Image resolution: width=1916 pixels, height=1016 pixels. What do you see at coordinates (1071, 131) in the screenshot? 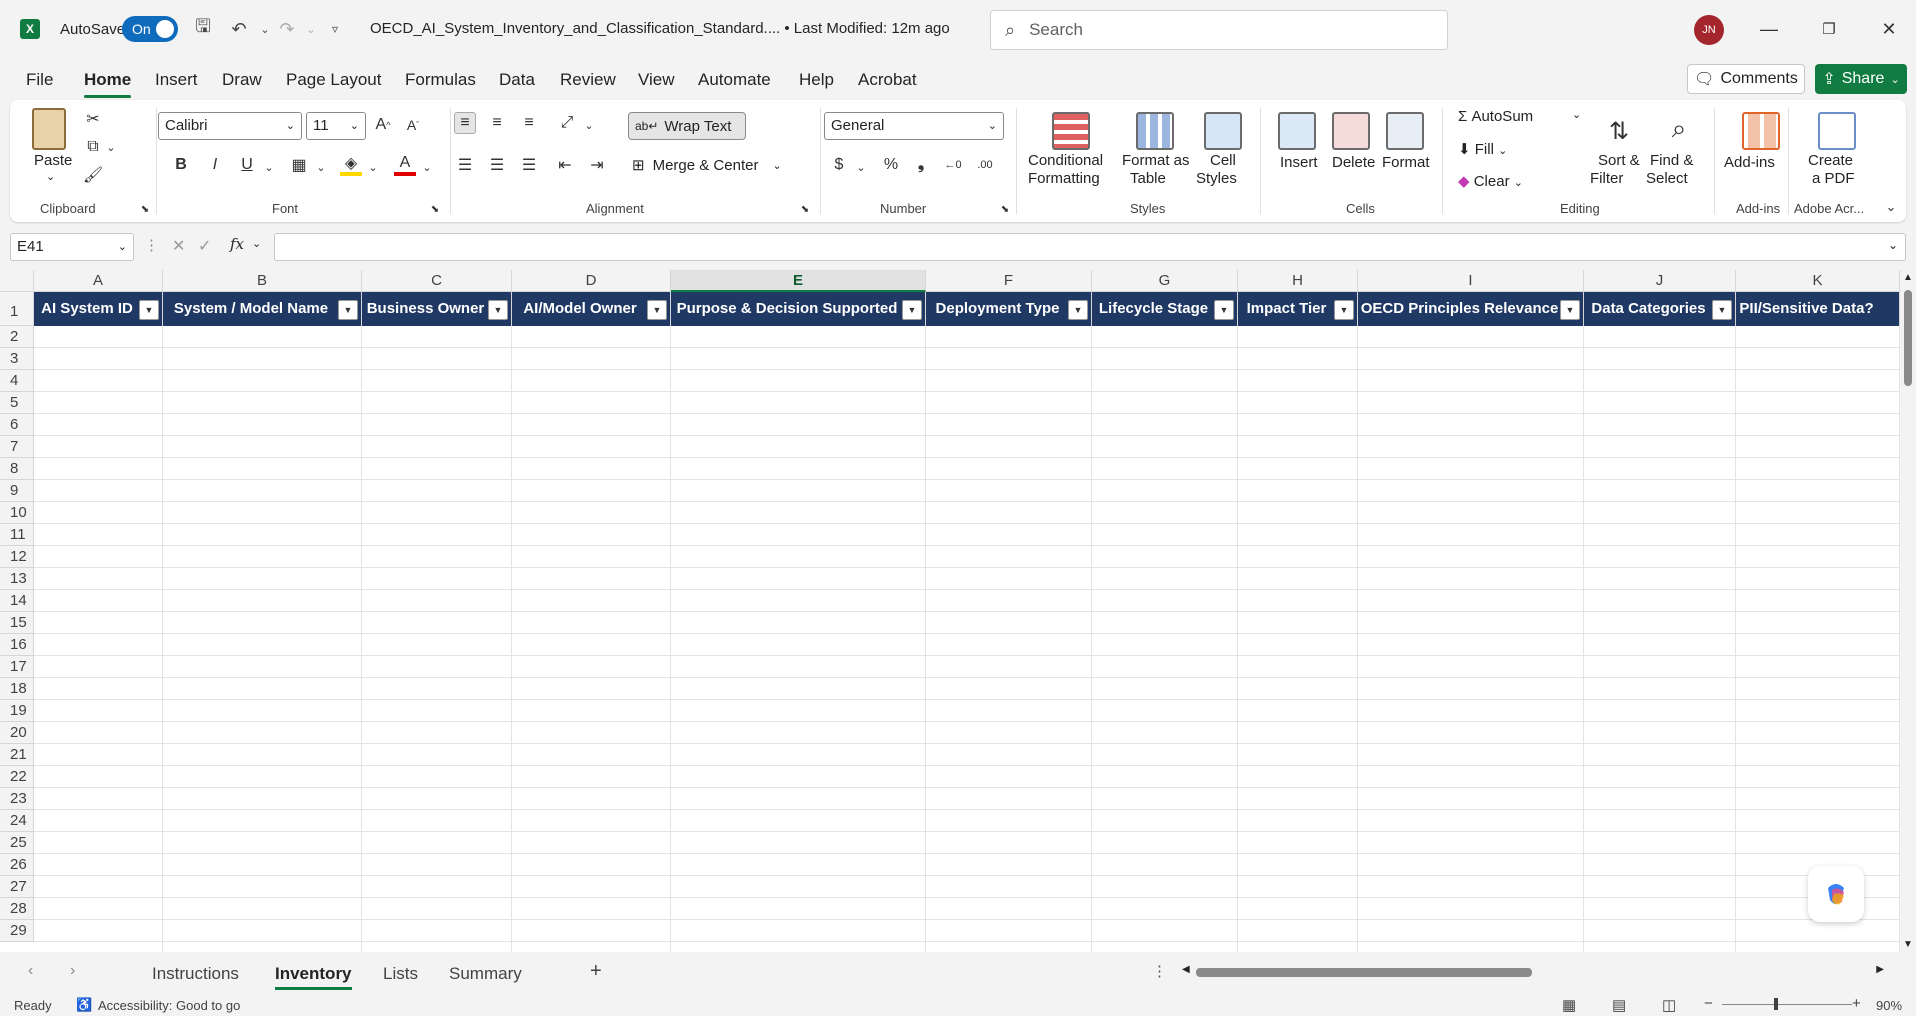
I see `conditional-formatting-icon` at bounding box center [1071, 131].